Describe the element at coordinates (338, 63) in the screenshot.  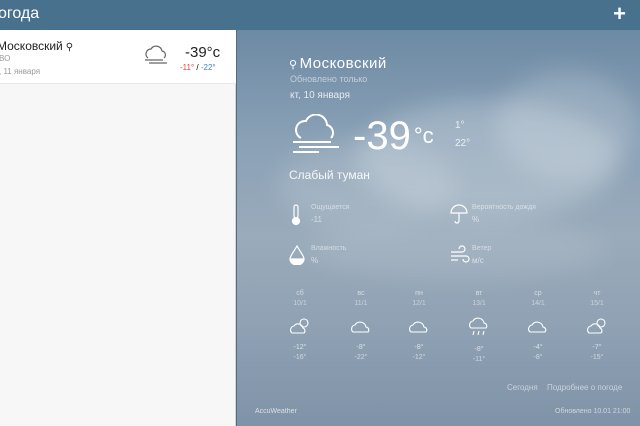
I see `detail-city: ⚲ Московский` at that location.